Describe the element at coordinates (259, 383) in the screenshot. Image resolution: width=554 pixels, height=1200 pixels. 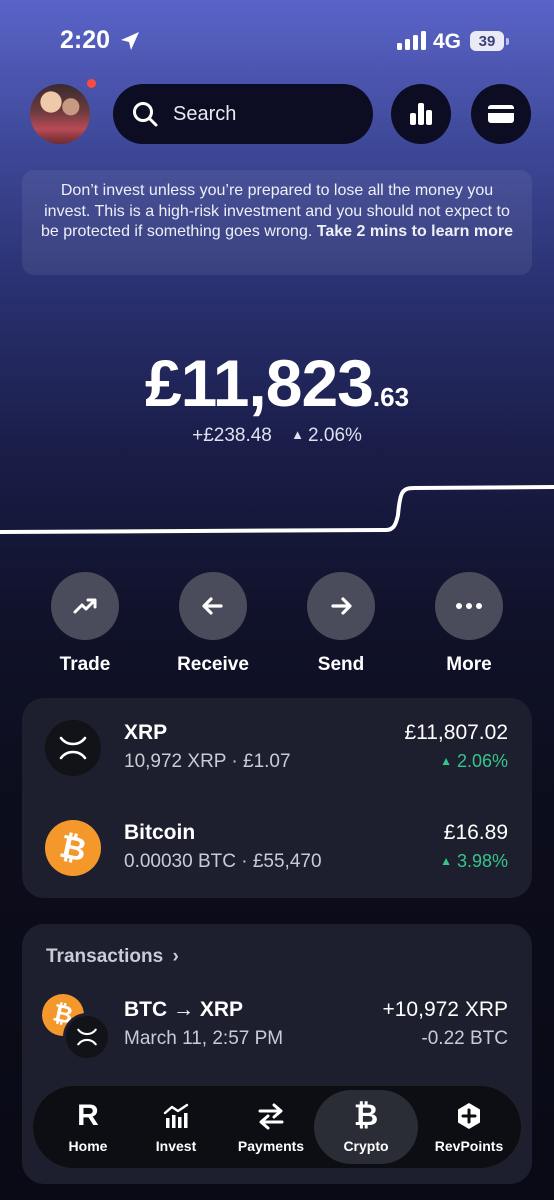
I see `balance-main: £11,823` at that location.